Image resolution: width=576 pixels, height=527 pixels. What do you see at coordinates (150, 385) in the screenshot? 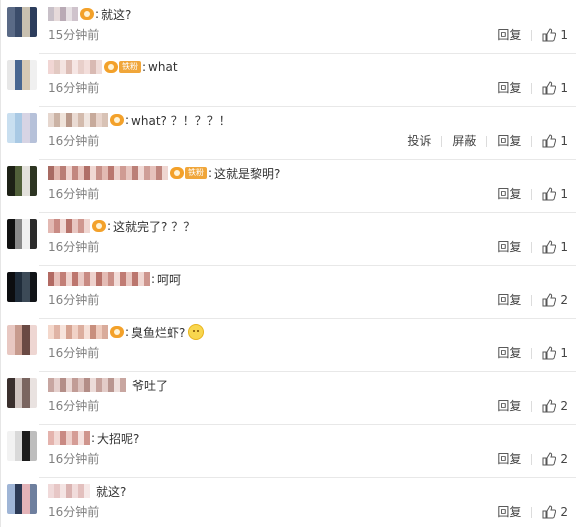
I see `comment-text: 爷吐了` at bounding box center [150, 385].